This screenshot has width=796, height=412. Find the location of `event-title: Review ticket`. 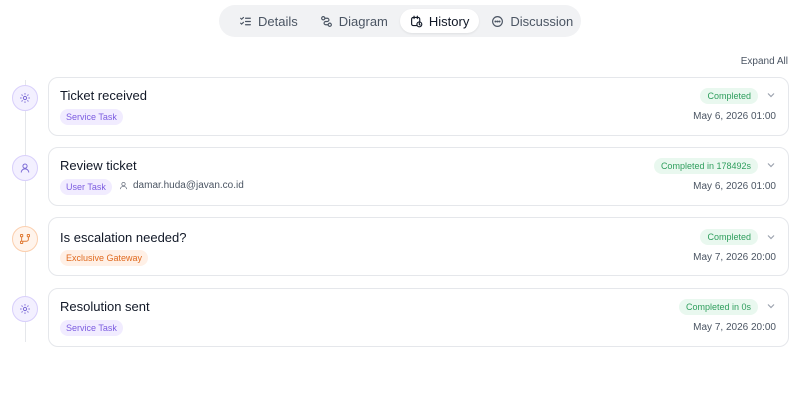

event-title: Review ticket is located at coordinates (98, 165).